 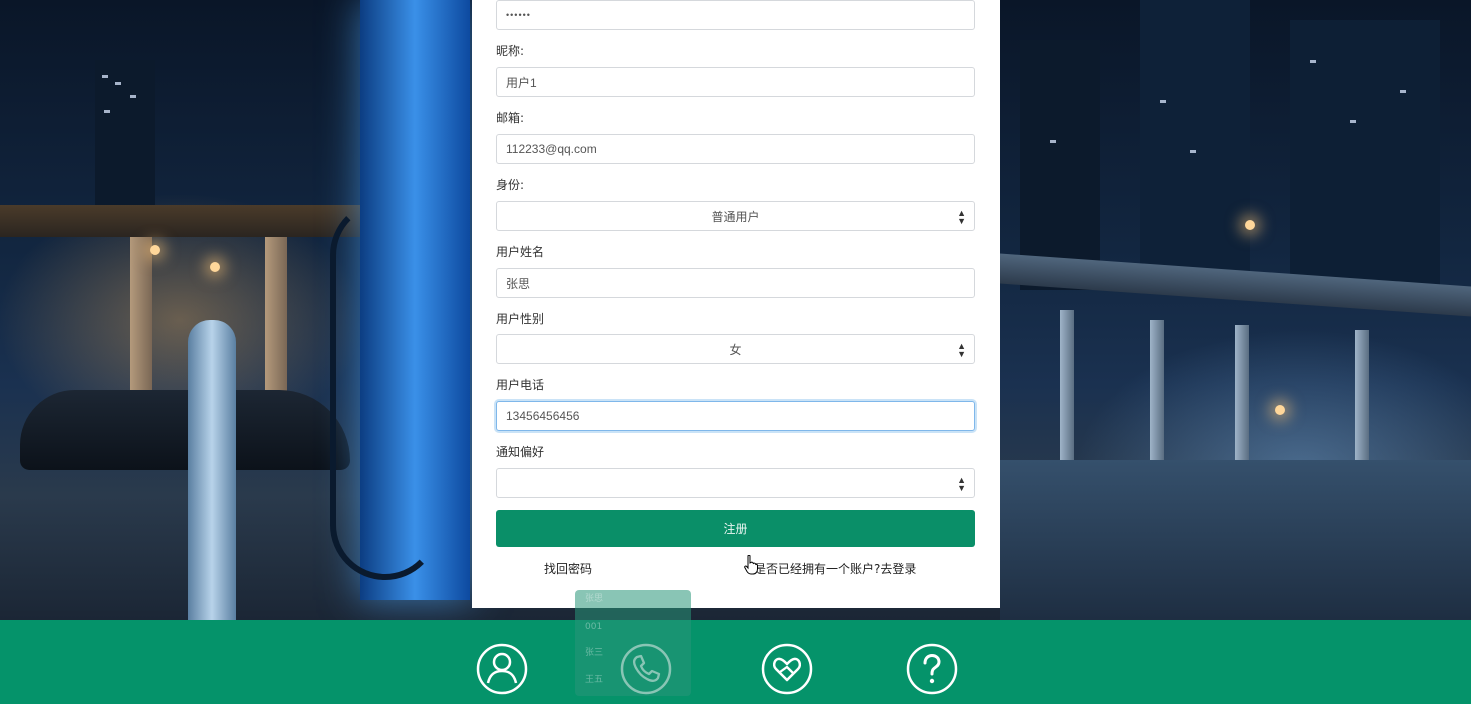 What do you see at coordinates (633, 643) in the screenshot?
I see `autocomplete-dropdown: 张思 001 张三 王五` at bounding box center [633, 643].